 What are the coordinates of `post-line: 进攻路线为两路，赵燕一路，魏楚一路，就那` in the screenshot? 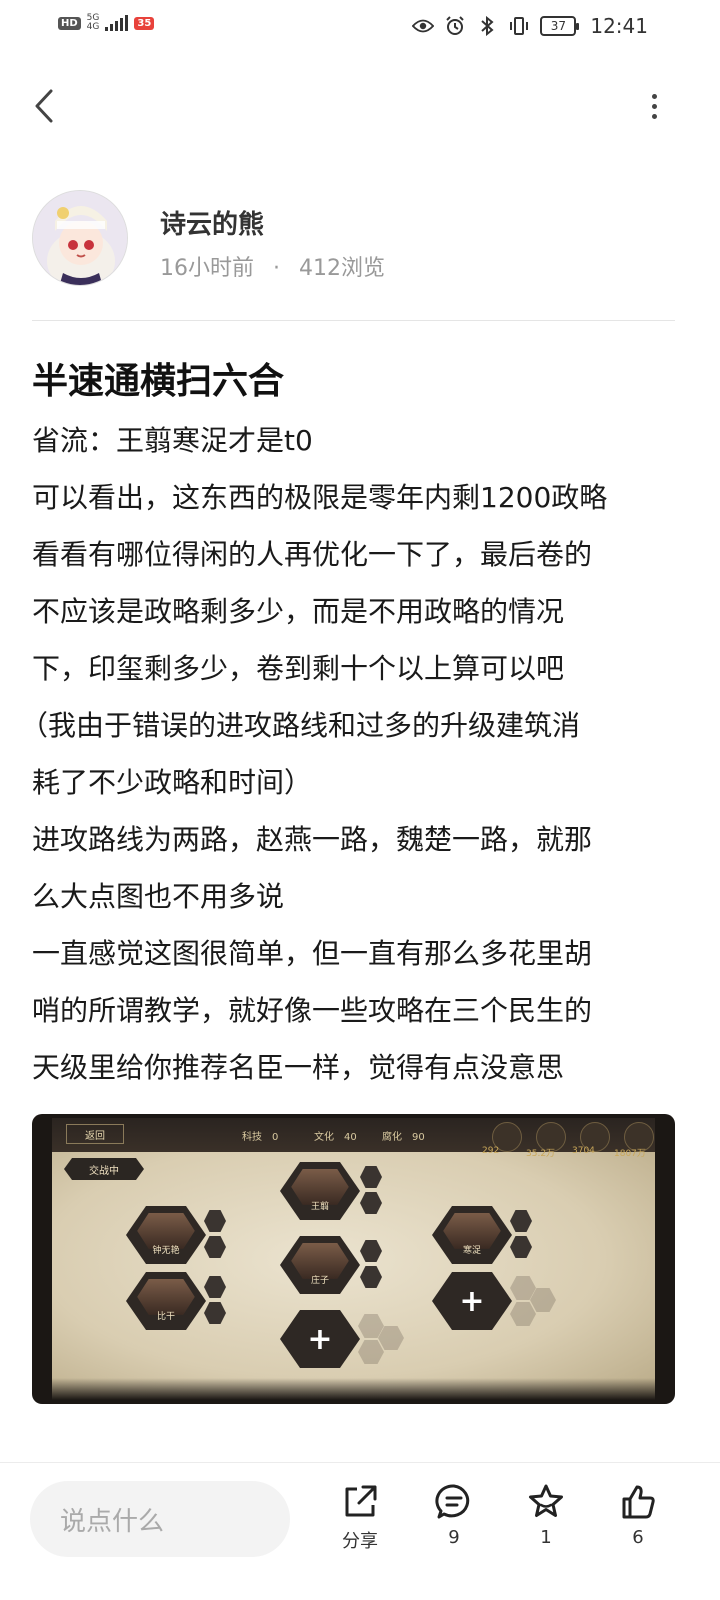 It's located at (312, 839).